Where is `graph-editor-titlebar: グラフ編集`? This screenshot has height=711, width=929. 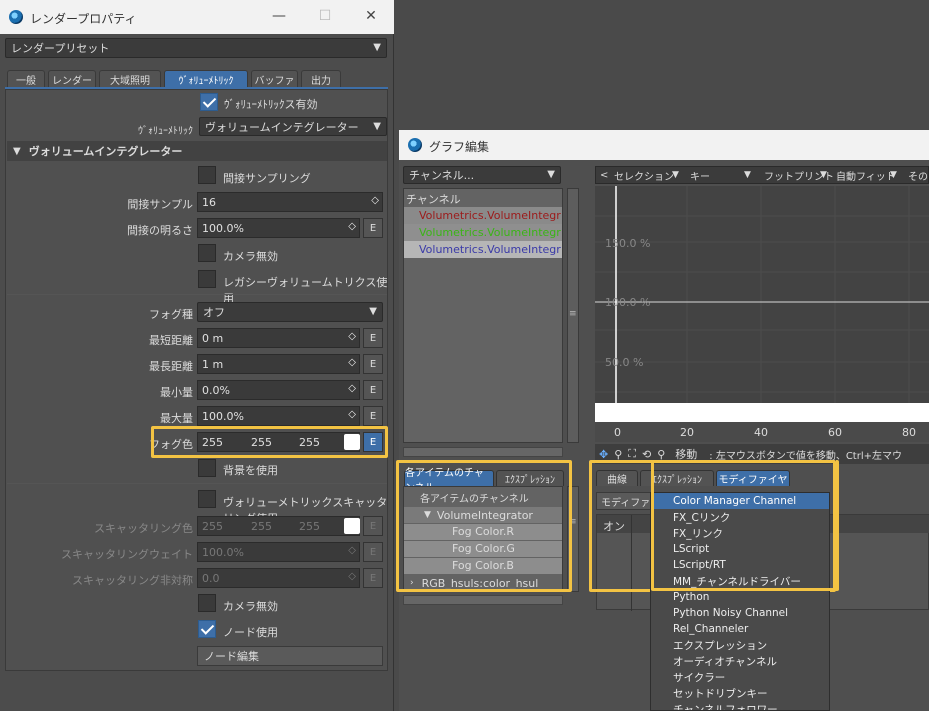 graph-editor-titlebar: グラフ編集 is located at coordinates (664, 145).